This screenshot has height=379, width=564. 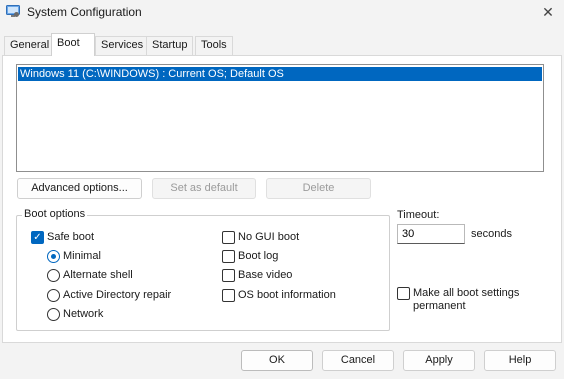 I want to click on make-permanent-checkbox, so click(x=403, y=293).